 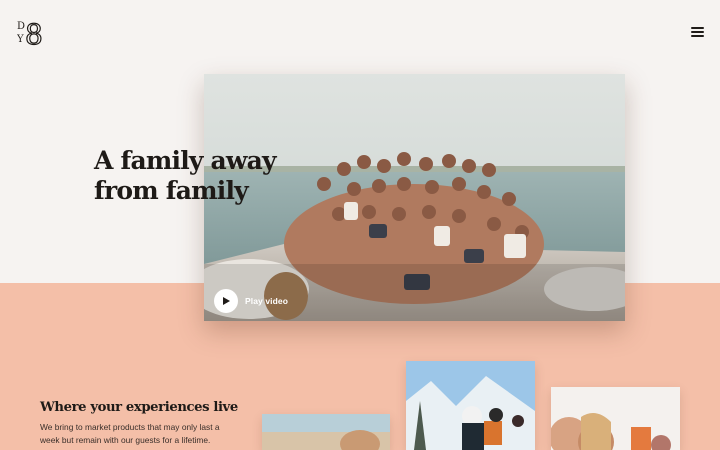 I want to click on play-video-button: Play video, so click(x=251, y=301).